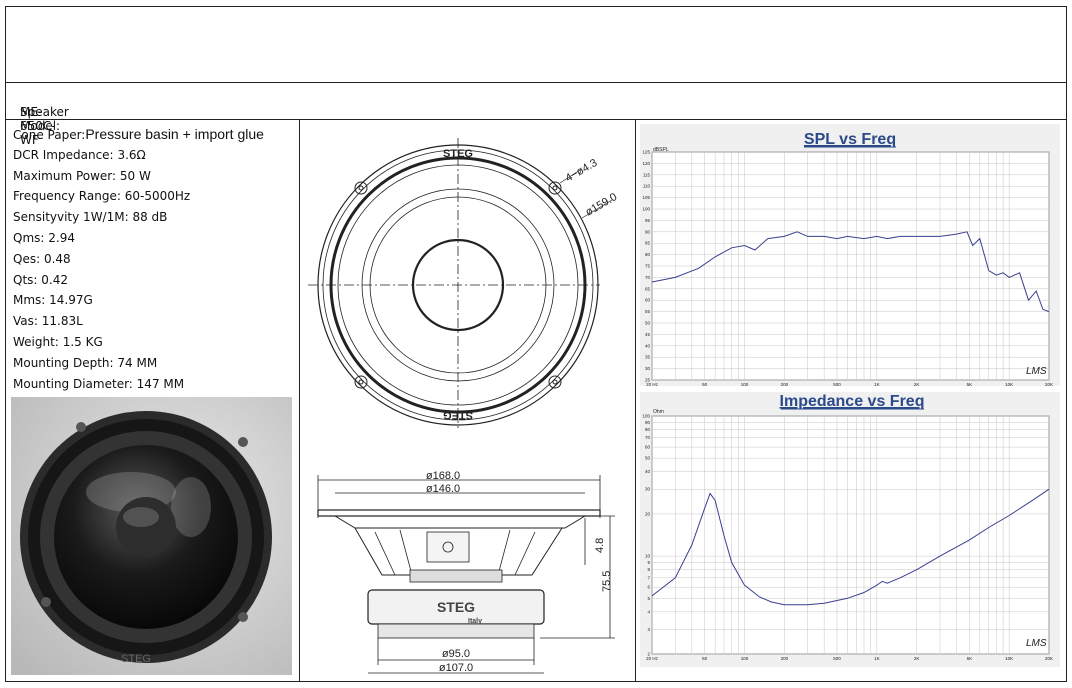  What do you see at coordinates (850, 266) in the screenshot?
I see `spl-grid` at bounding box center [850, 266].